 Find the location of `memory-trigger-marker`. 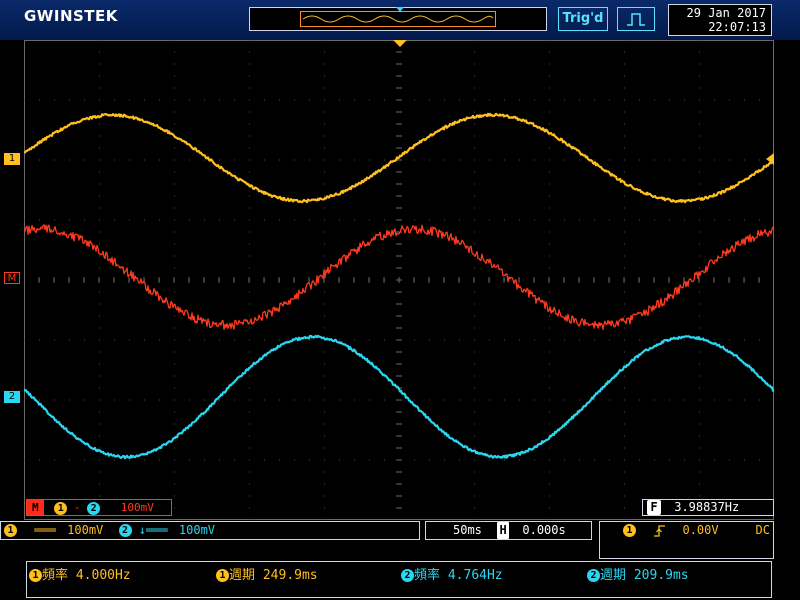

memory-trigger-marker is located at coordinates (400, 9).